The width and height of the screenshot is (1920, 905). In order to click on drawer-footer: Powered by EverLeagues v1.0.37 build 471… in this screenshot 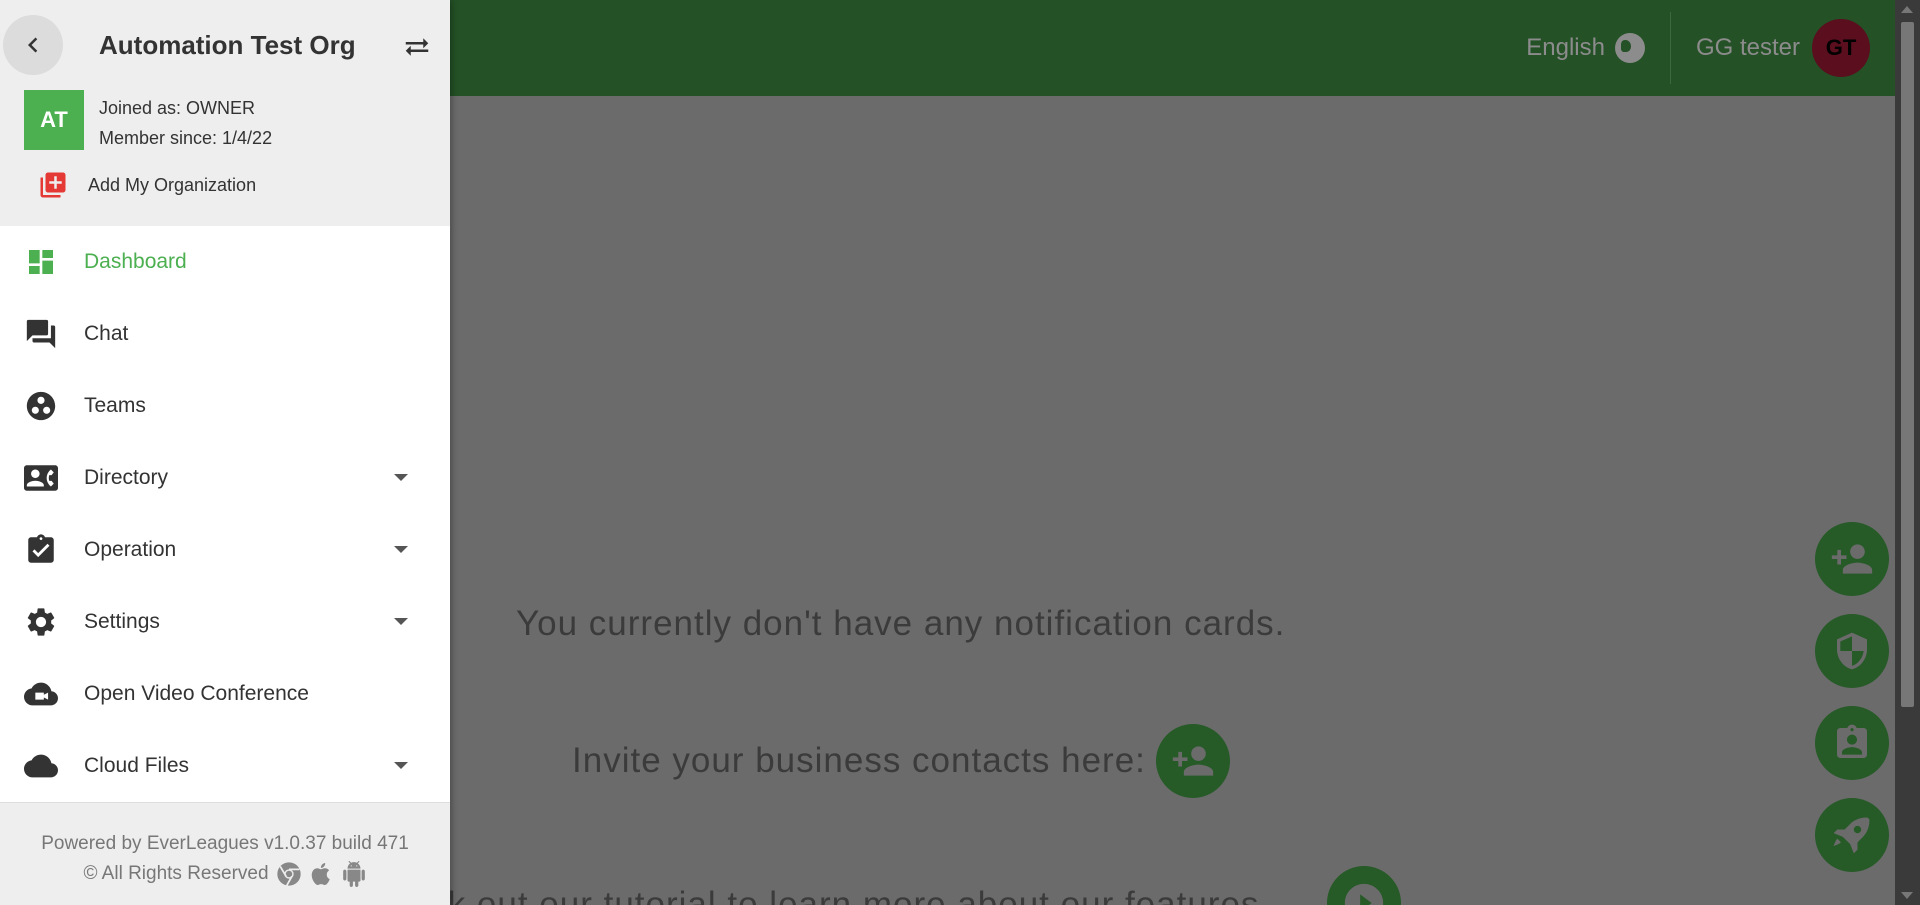, I will do `click(225, 853)`.